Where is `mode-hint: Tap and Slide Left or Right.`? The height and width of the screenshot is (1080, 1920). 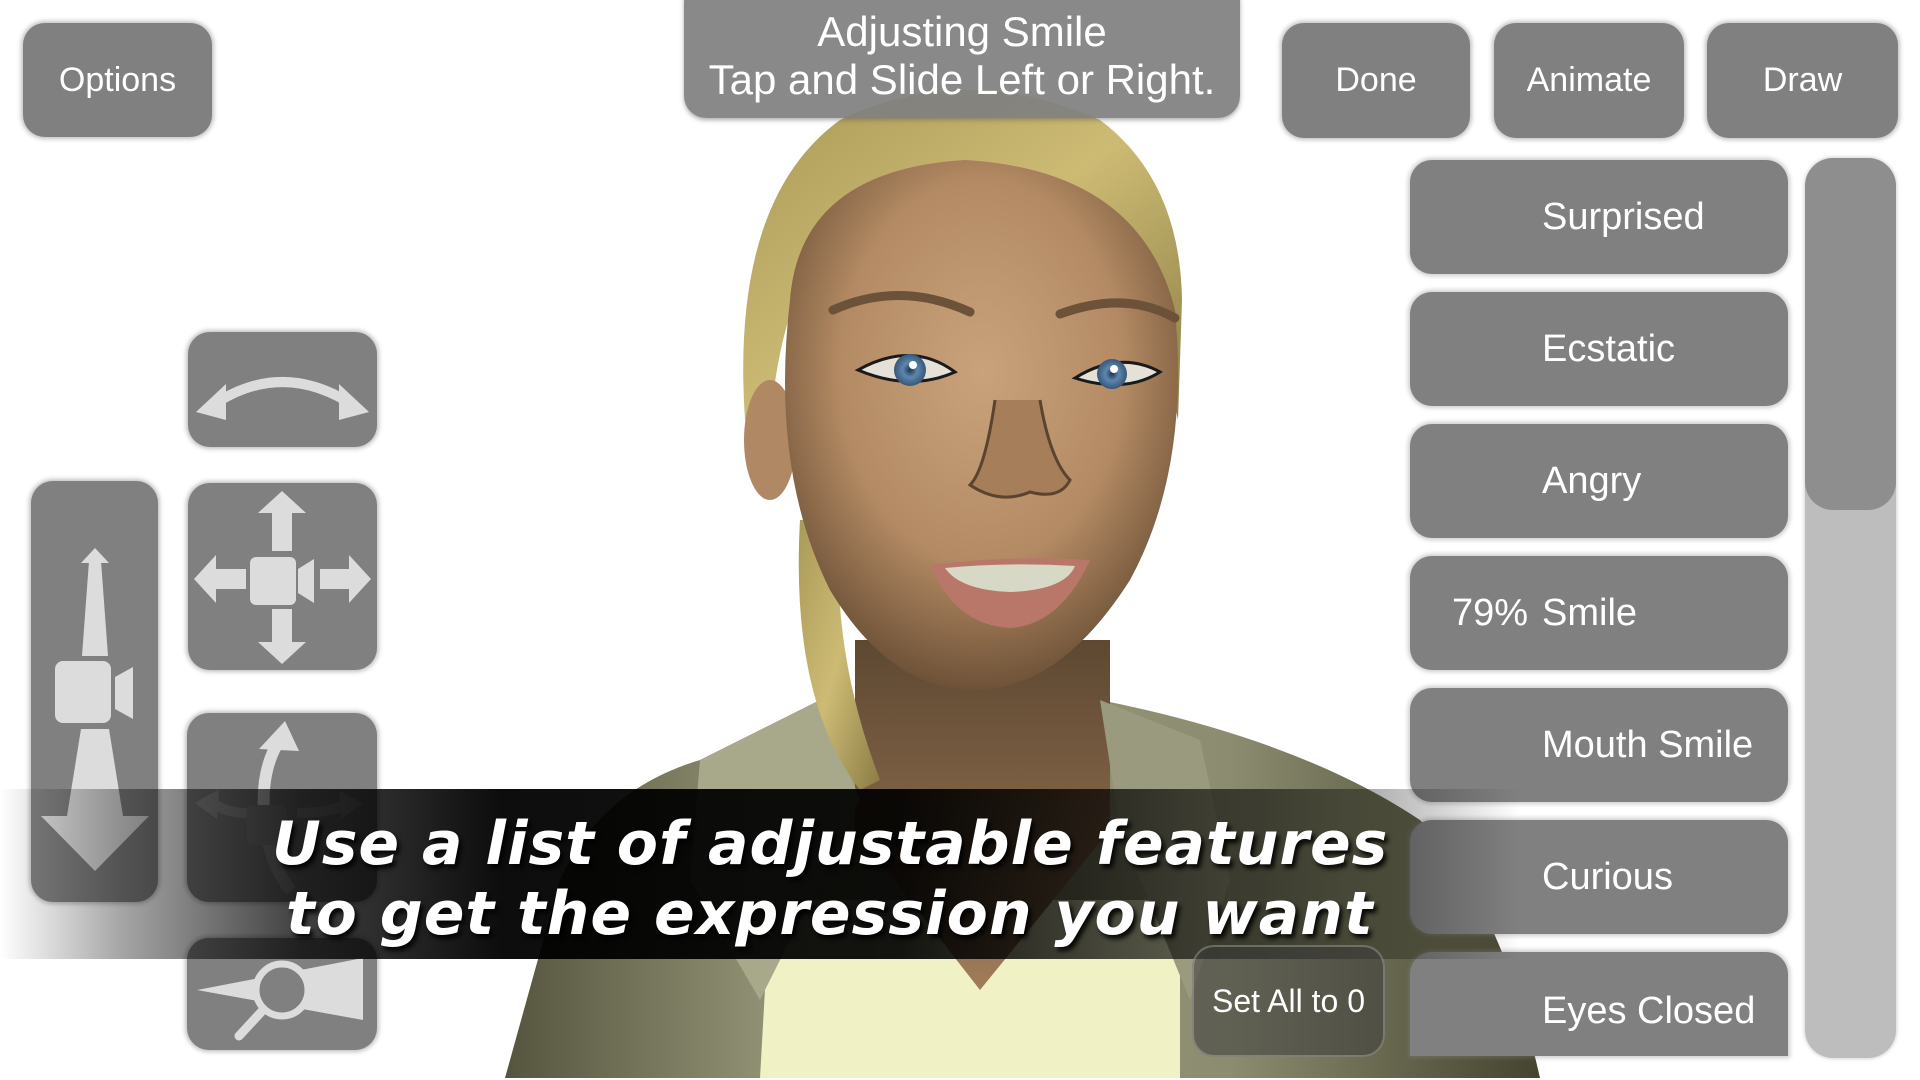 mode-hint: Tap and Slide Left or Right. is located at coordinates (962, 79).